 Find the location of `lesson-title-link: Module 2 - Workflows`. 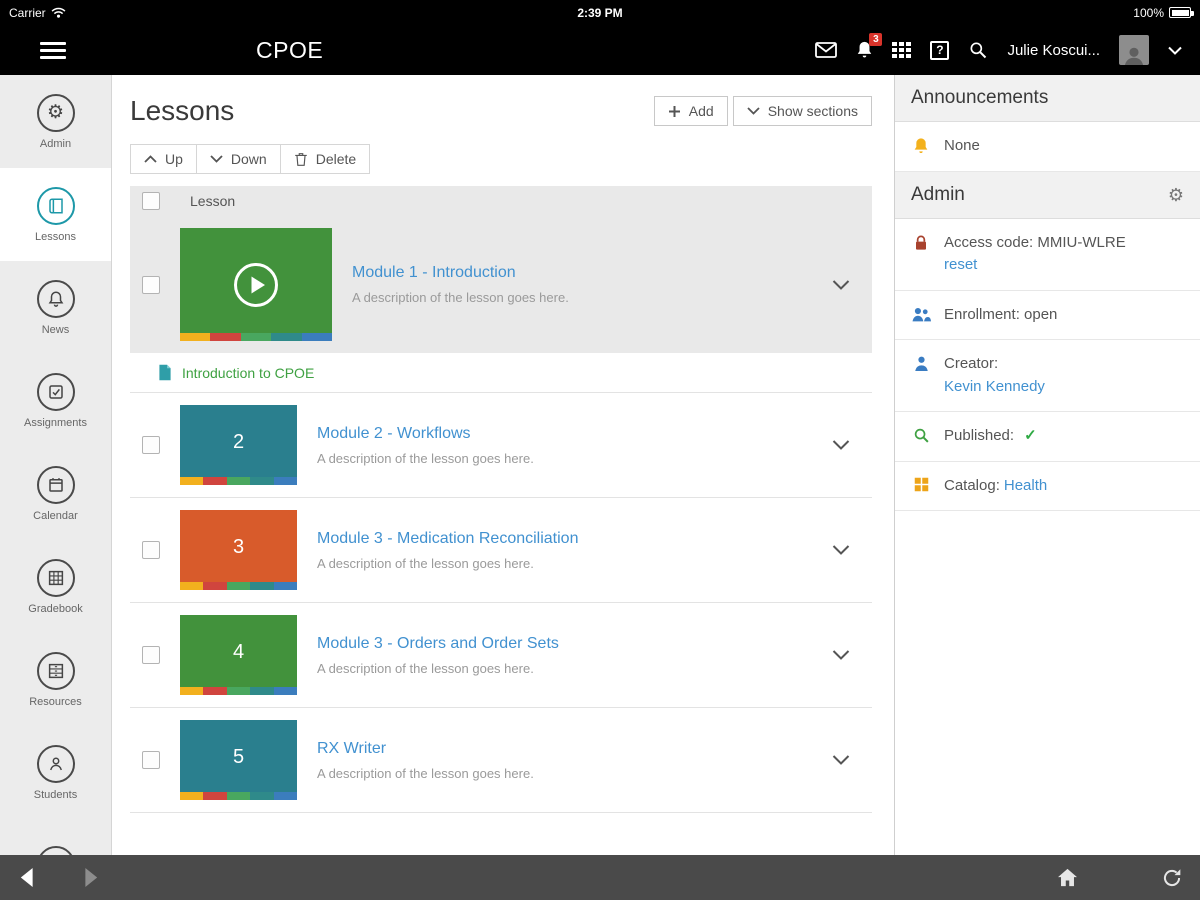

lesson-title-link: Module 2 - Workflows is located at coordinates (425, 434).